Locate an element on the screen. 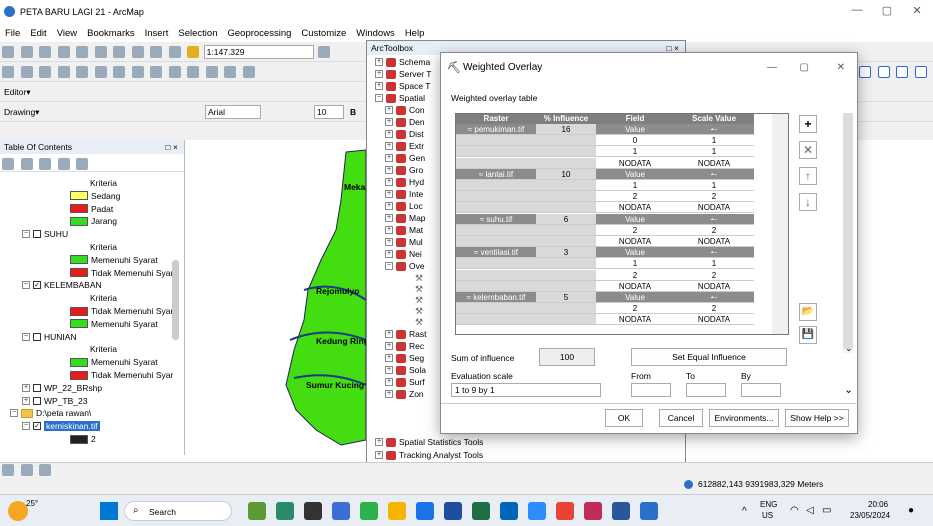 The width and height of the screenshot is (933, 526). toolbox-item: + Mul is located at coordinates (404, 242).